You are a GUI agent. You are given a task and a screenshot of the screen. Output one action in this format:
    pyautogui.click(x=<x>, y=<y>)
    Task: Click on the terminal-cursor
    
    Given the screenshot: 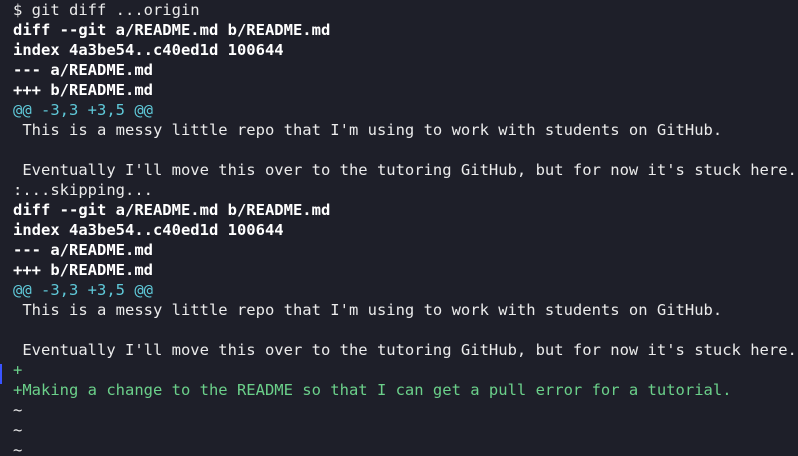 What is the action you would take?
    pyautogui.click(x=1, y=374)
    